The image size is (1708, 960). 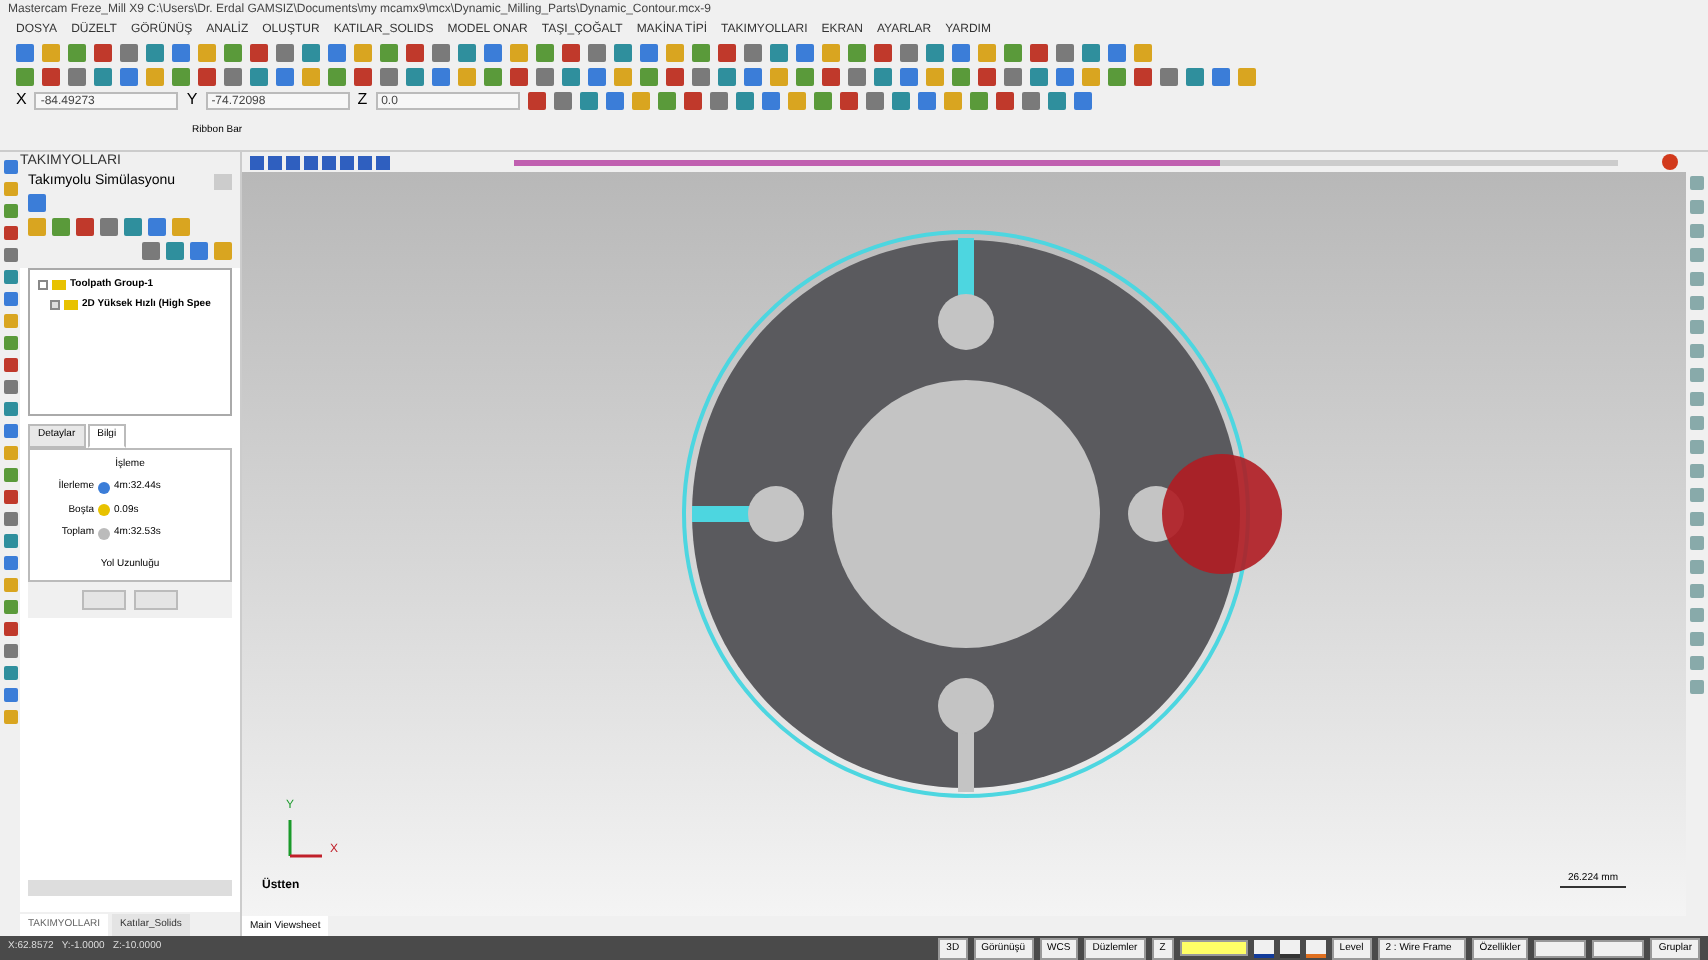 I want to click on point-style-icon, so click(x=1263, y=948).